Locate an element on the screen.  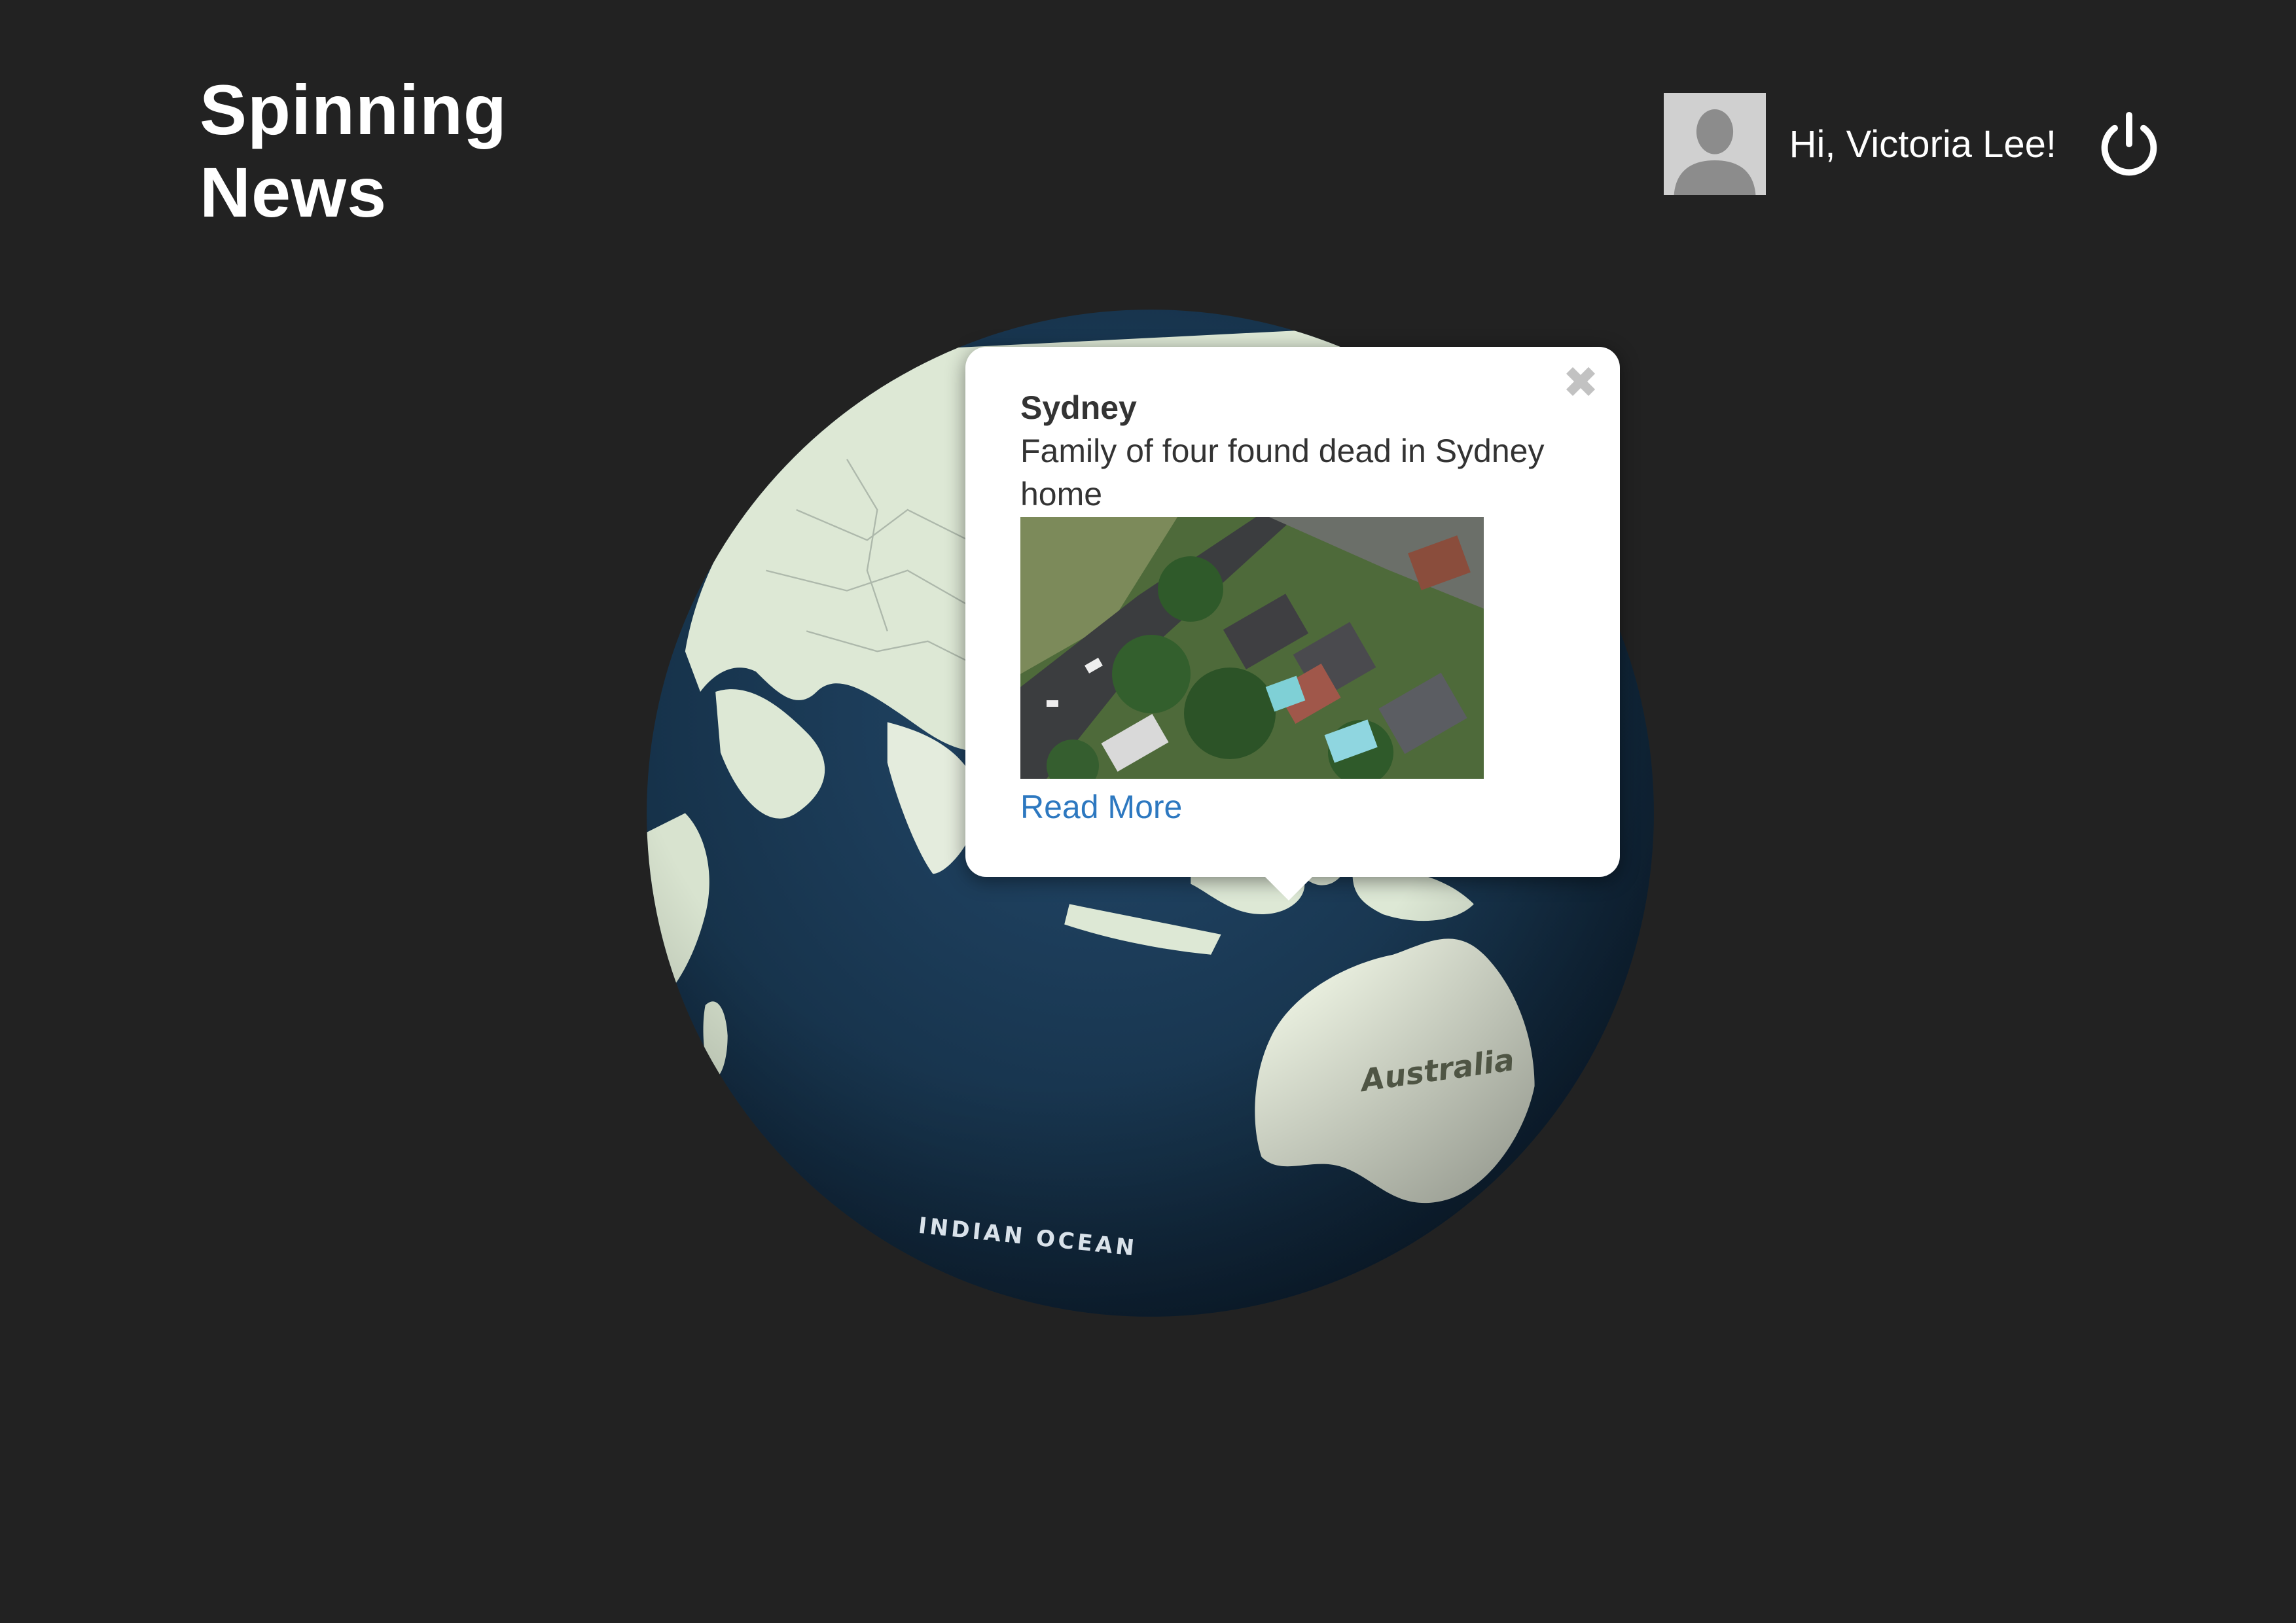
power-icon is located at coordinates (2129, 144).